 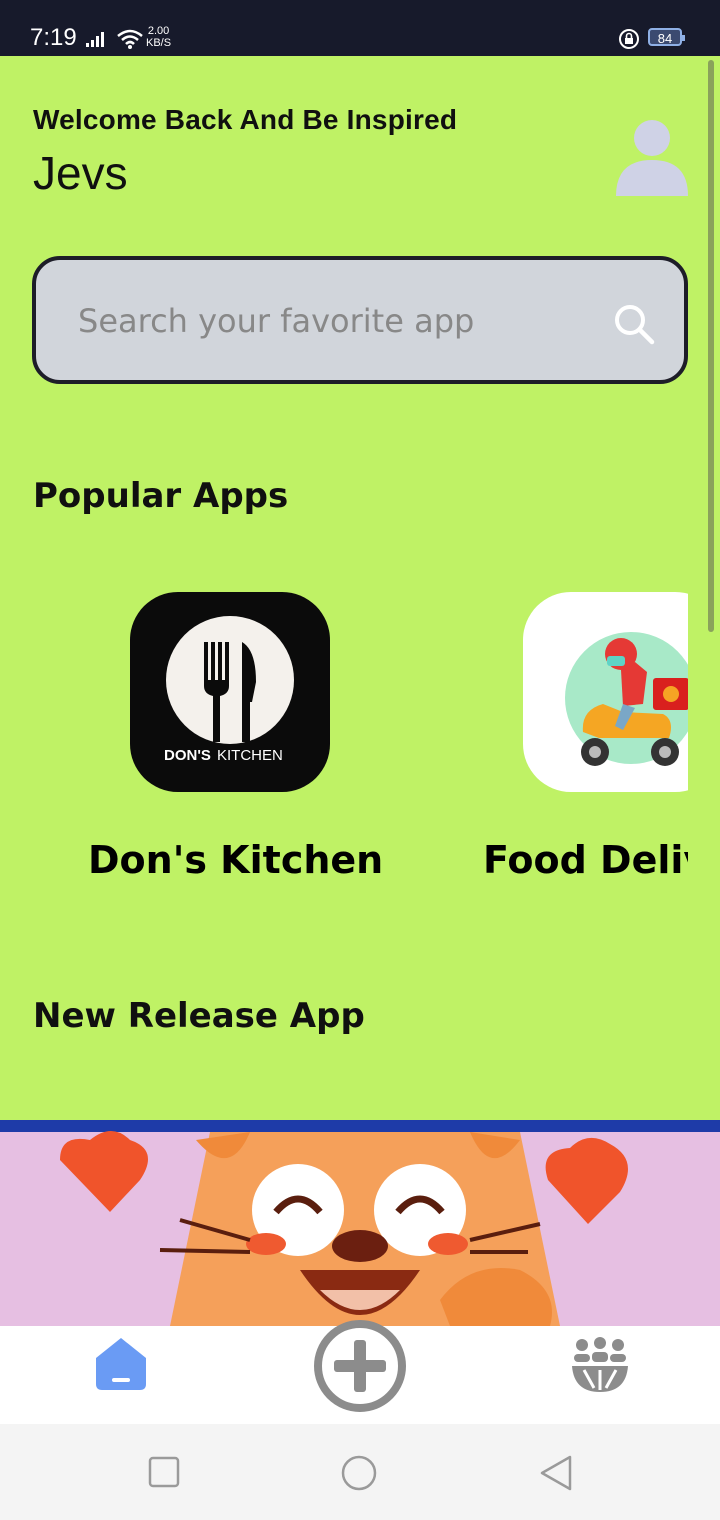 What do you see at coordinates (159, 43) in the screenshot?
I see `network-speed-unit: KB/S` at bounding box center [159, 43].